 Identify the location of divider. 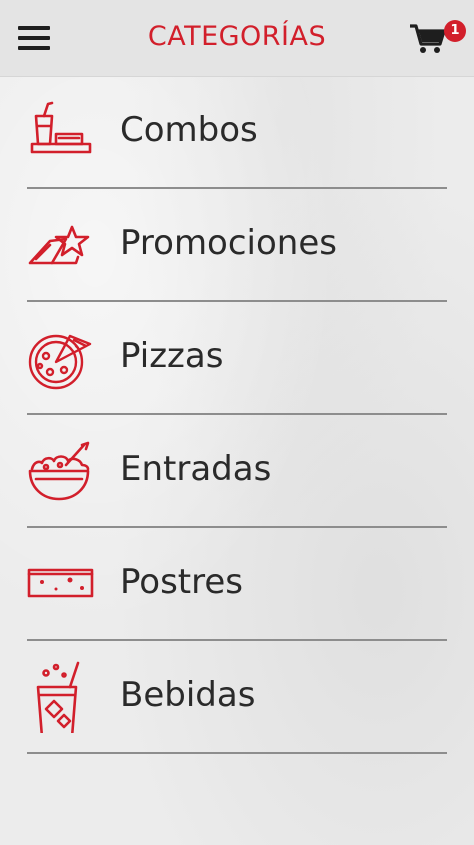
(237, 753).